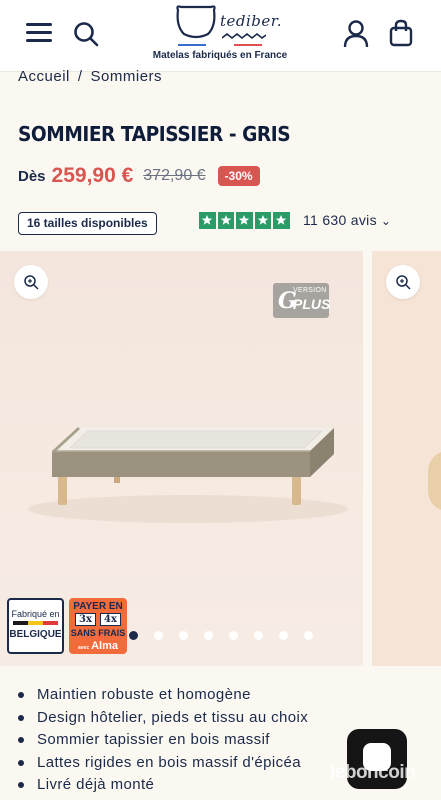  Describe the element at coordinates (238, 176) in the screenshot. I see `discount-badge: -30%` at that location.